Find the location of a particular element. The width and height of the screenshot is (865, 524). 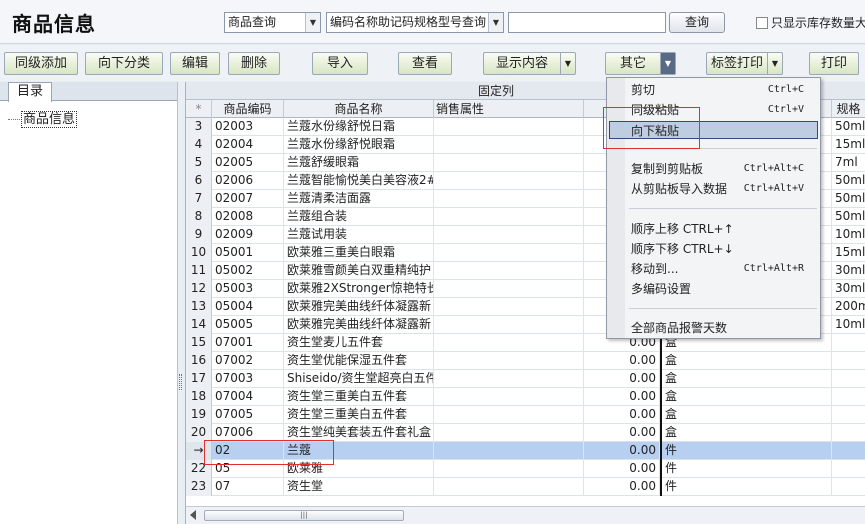

code-cell: 02009 is located at coordinates (248, 235).